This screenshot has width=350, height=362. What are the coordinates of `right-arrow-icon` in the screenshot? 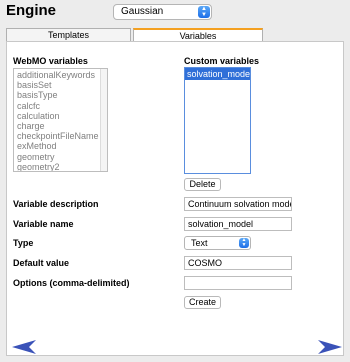 It's located at (330, 347).